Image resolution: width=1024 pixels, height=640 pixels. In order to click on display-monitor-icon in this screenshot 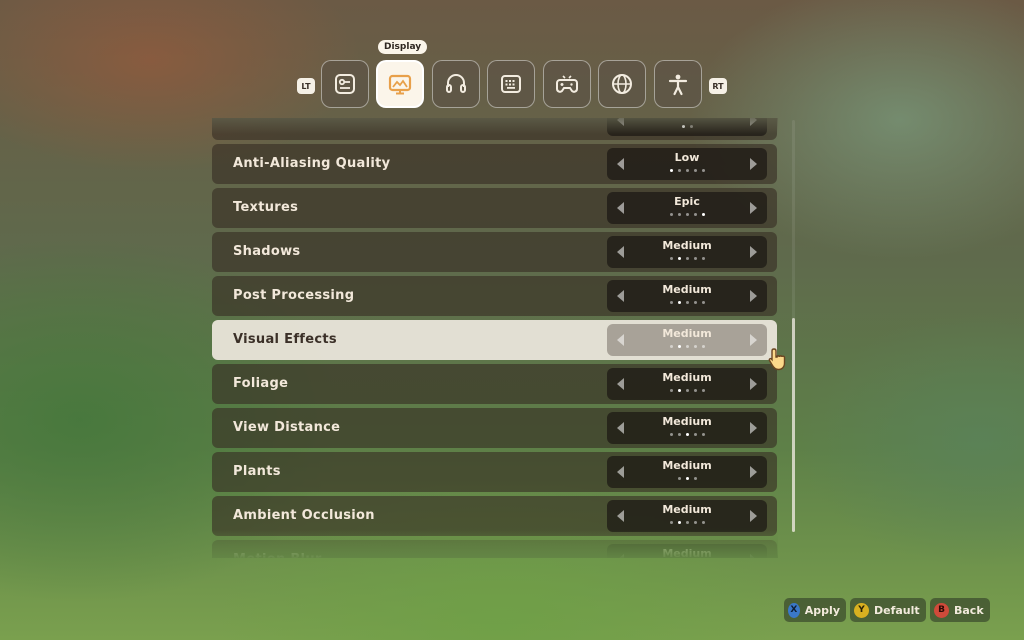, I will do `click(400, 84)`.